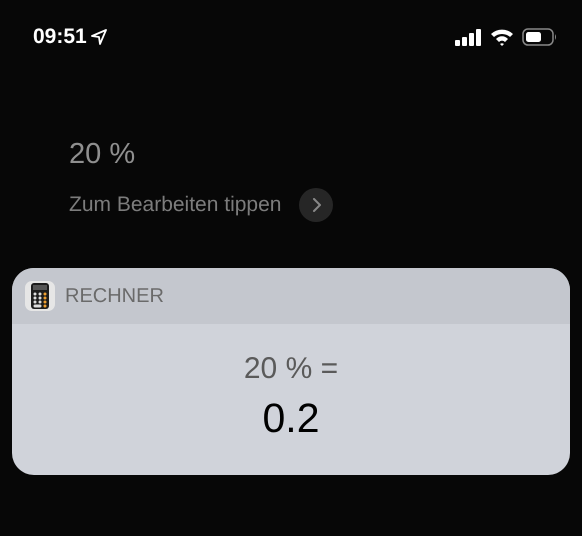  Describe the element at coordinates (291, 369) in the screenshot. I see `expression-text: 20 % =` at that location.